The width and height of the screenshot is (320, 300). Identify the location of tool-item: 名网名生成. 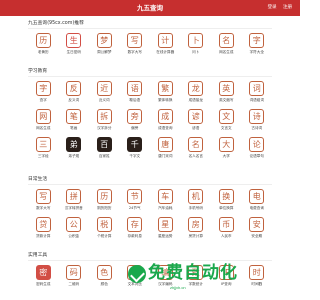
(226, 44).